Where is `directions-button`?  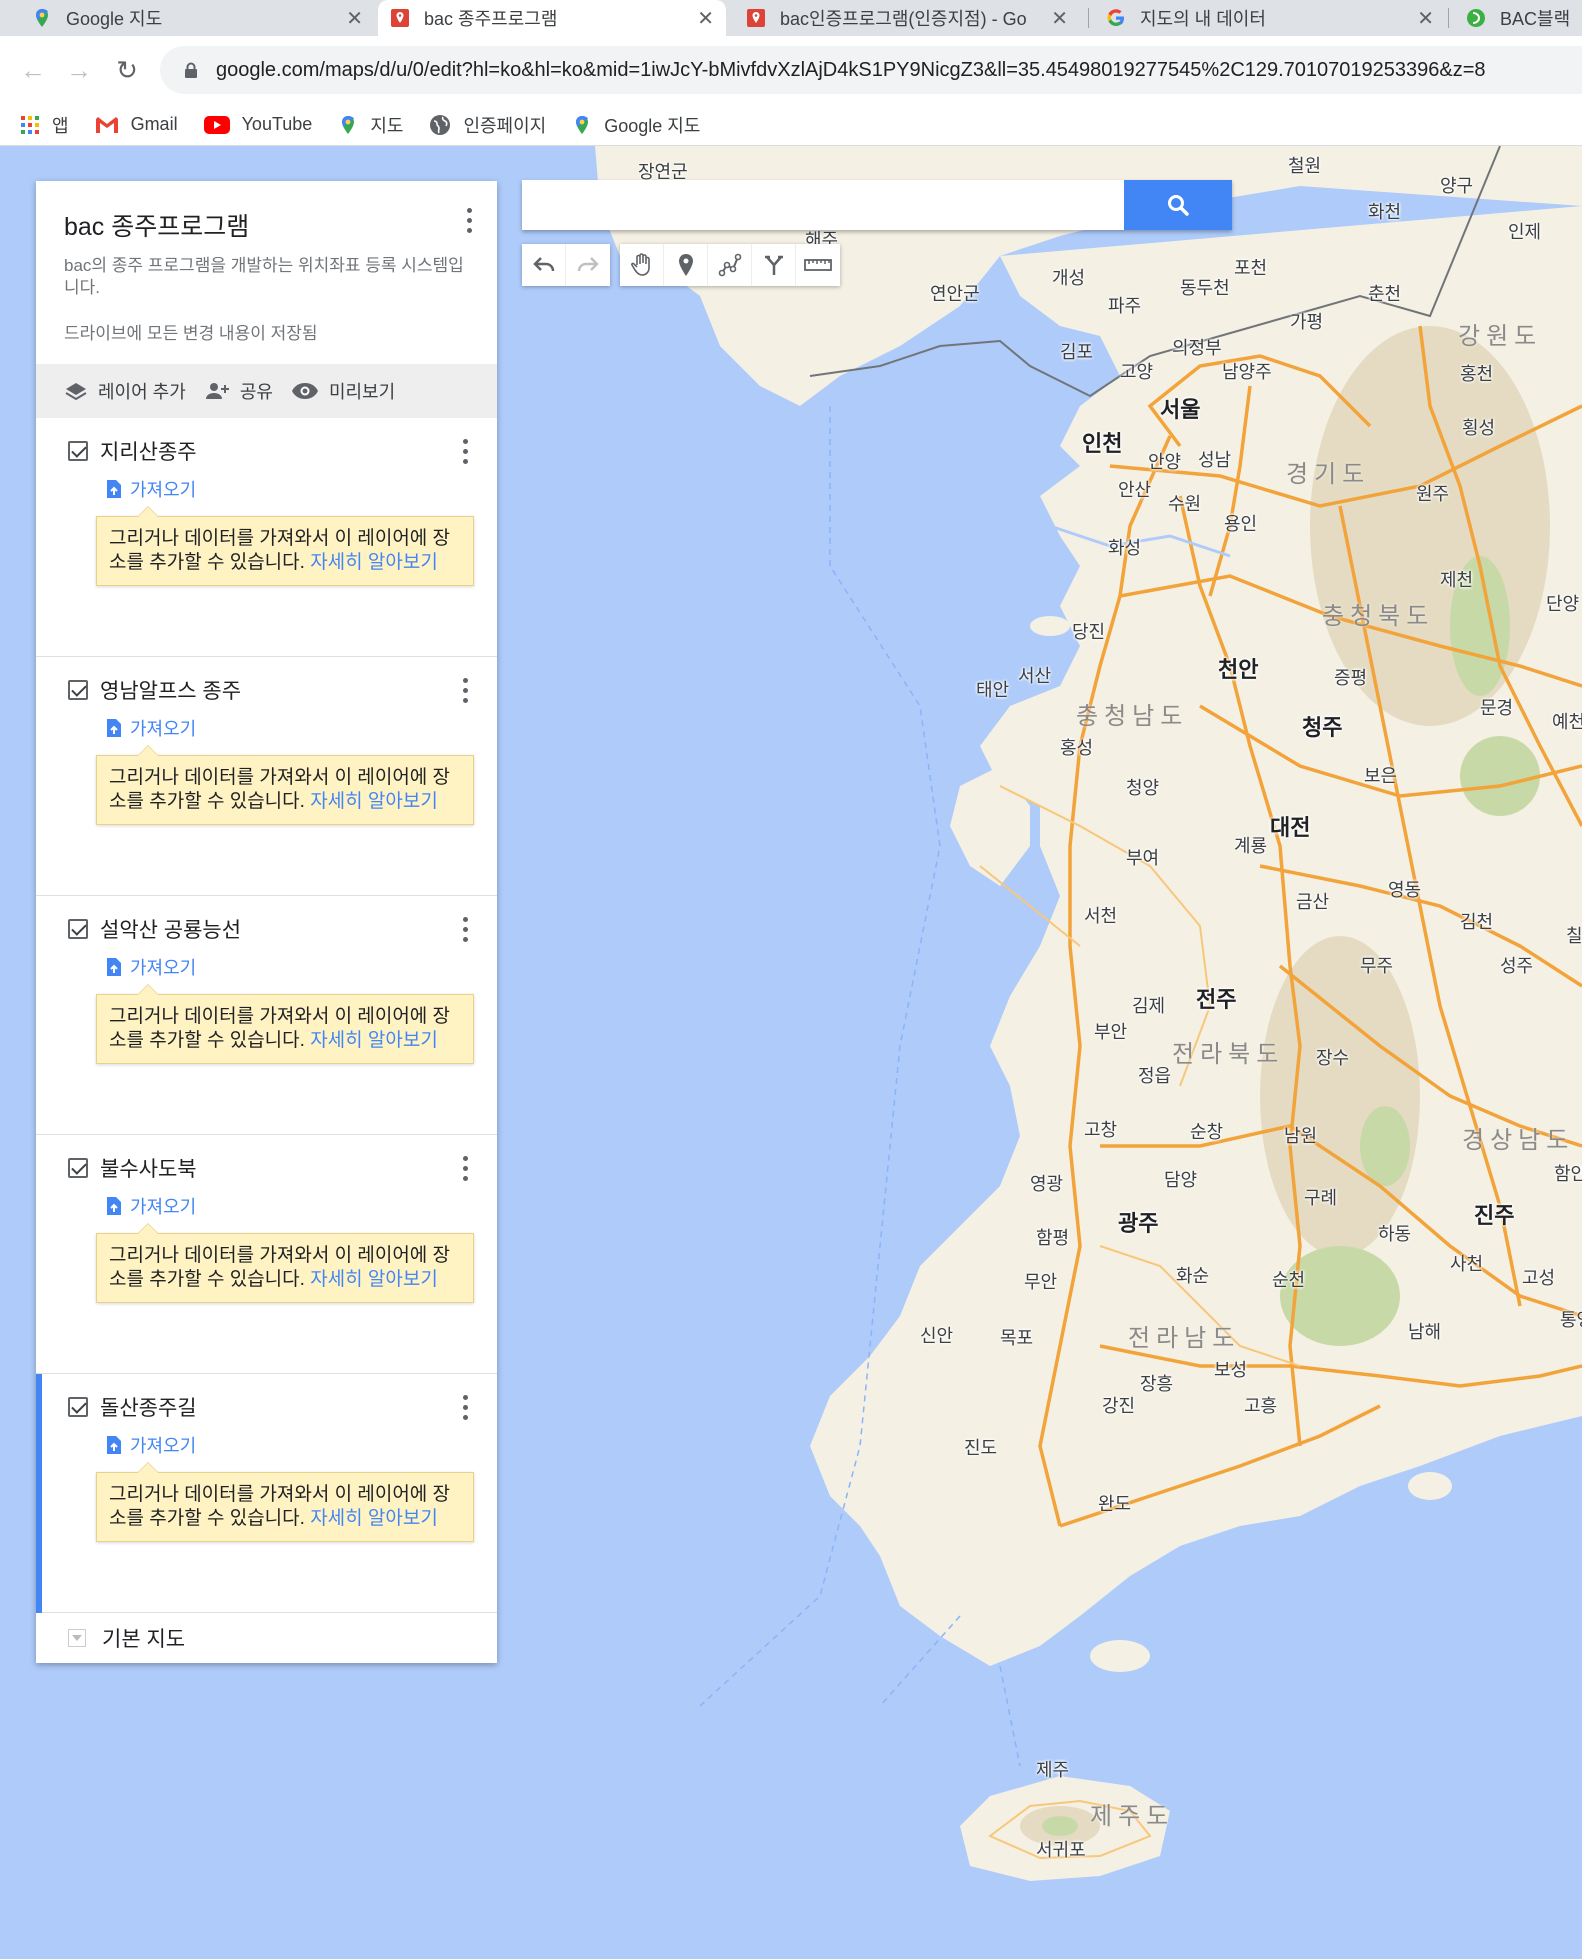
directions-button is located at coordinates (774, 265).